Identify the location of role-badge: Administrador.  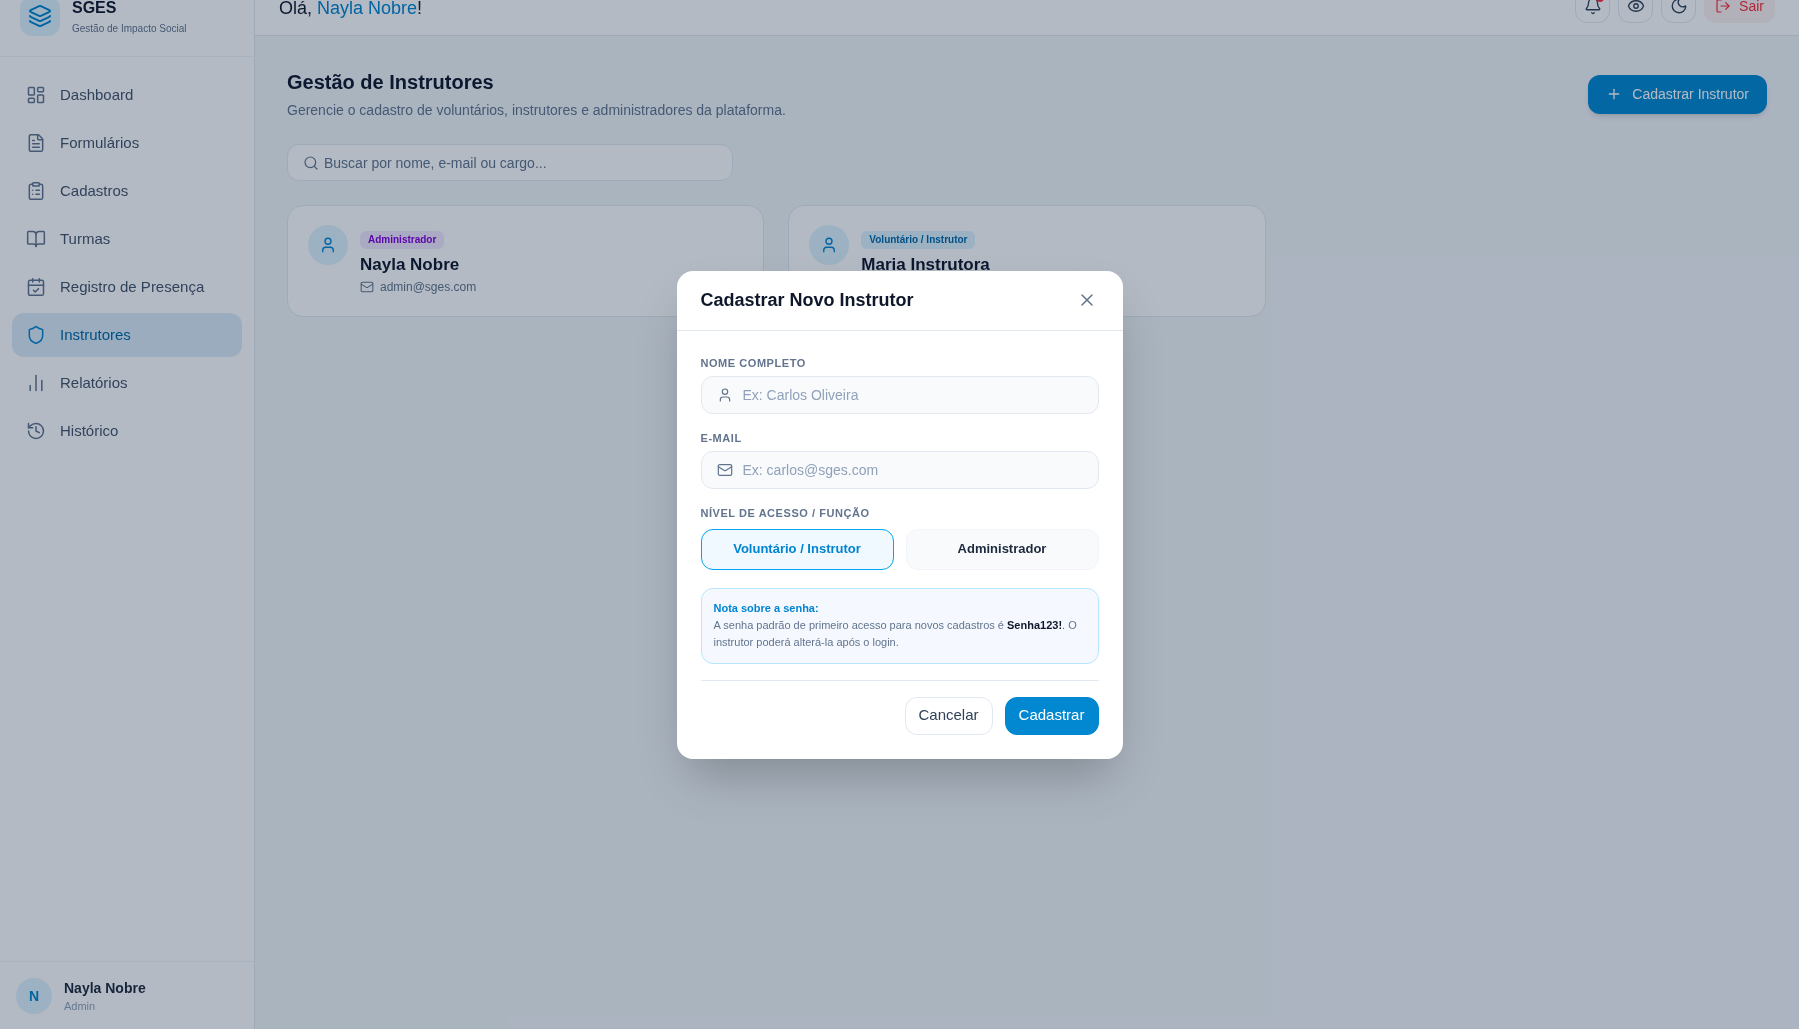
(402, 240).